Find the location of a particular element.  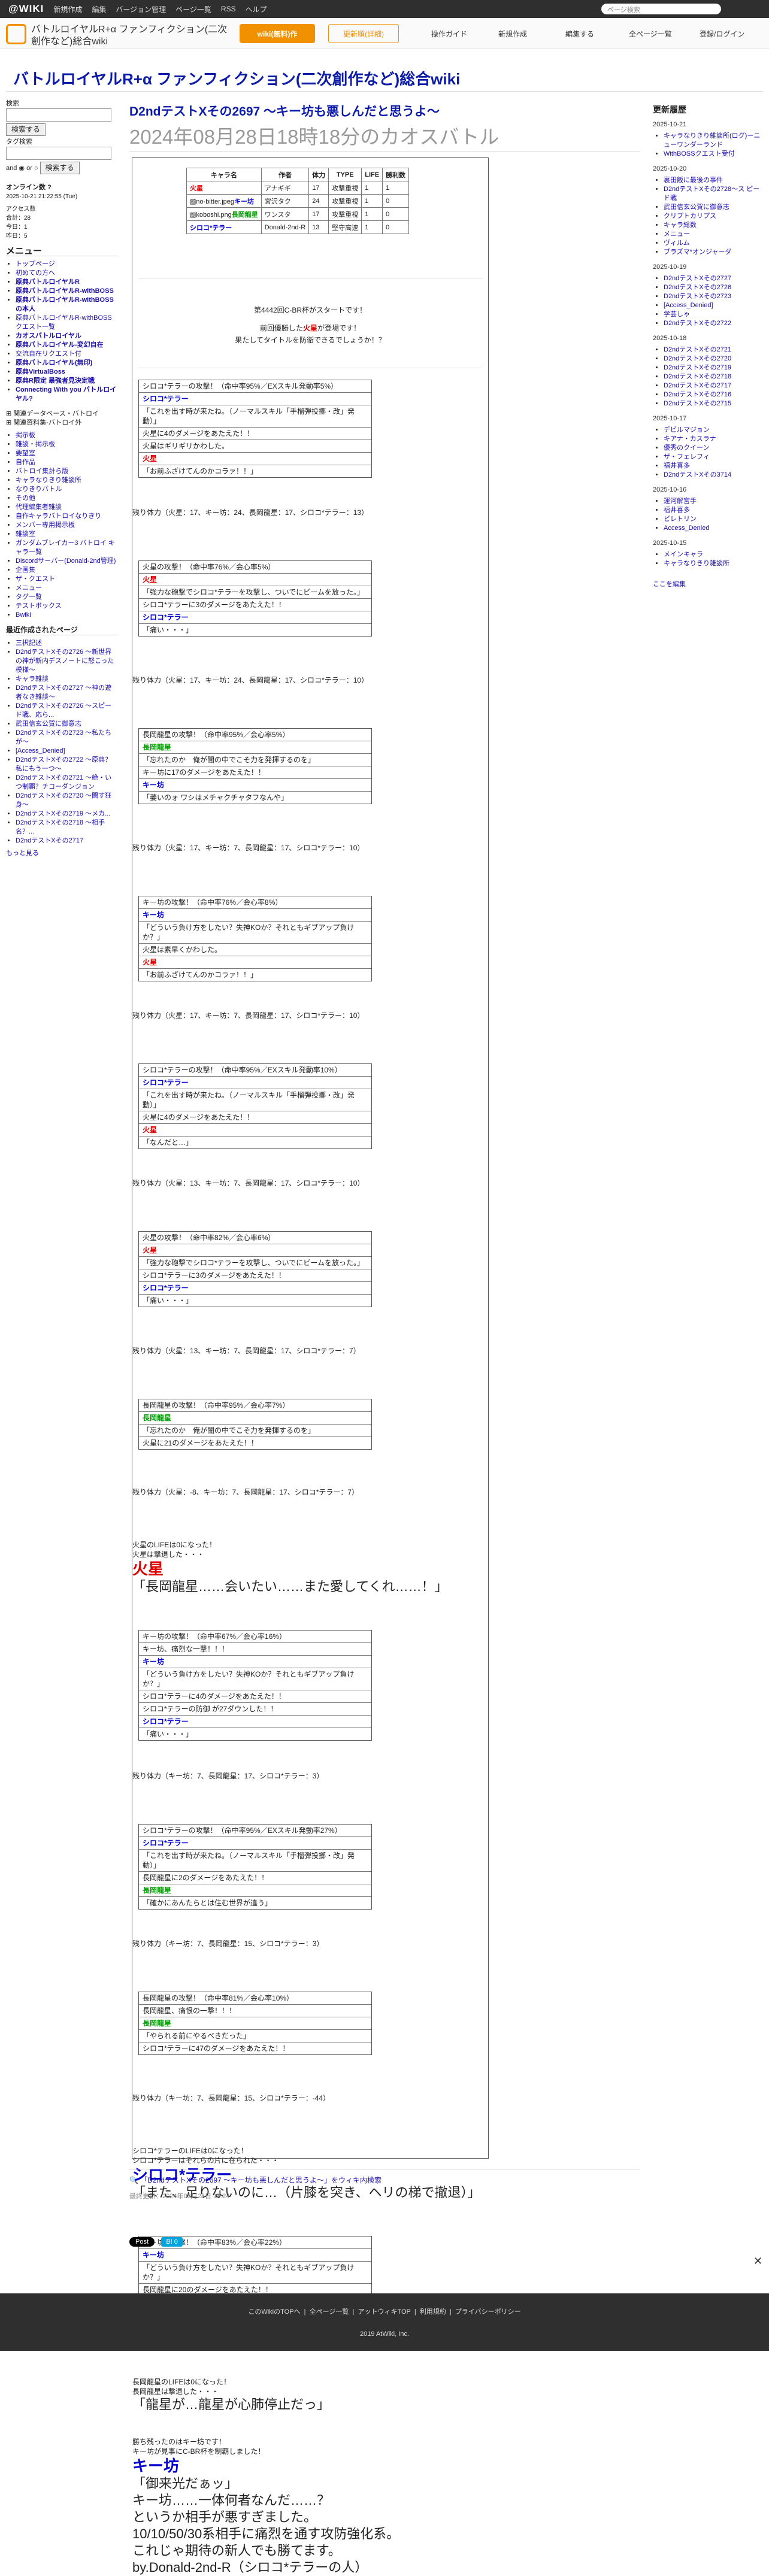

menu-link: 原典バトルロイヤルR-withBOSS is located at coordinates (65, 291).